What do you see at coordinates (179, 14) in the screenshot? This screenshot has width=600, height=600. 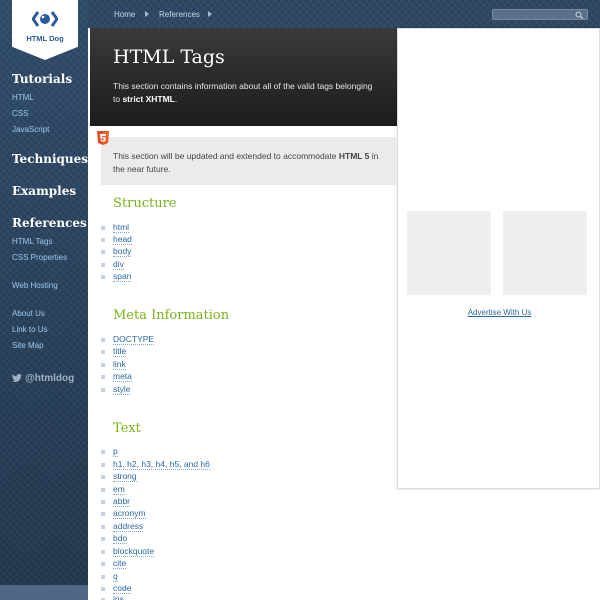 I see `breadcrumb-references: References` at bounding box center [179, 14].